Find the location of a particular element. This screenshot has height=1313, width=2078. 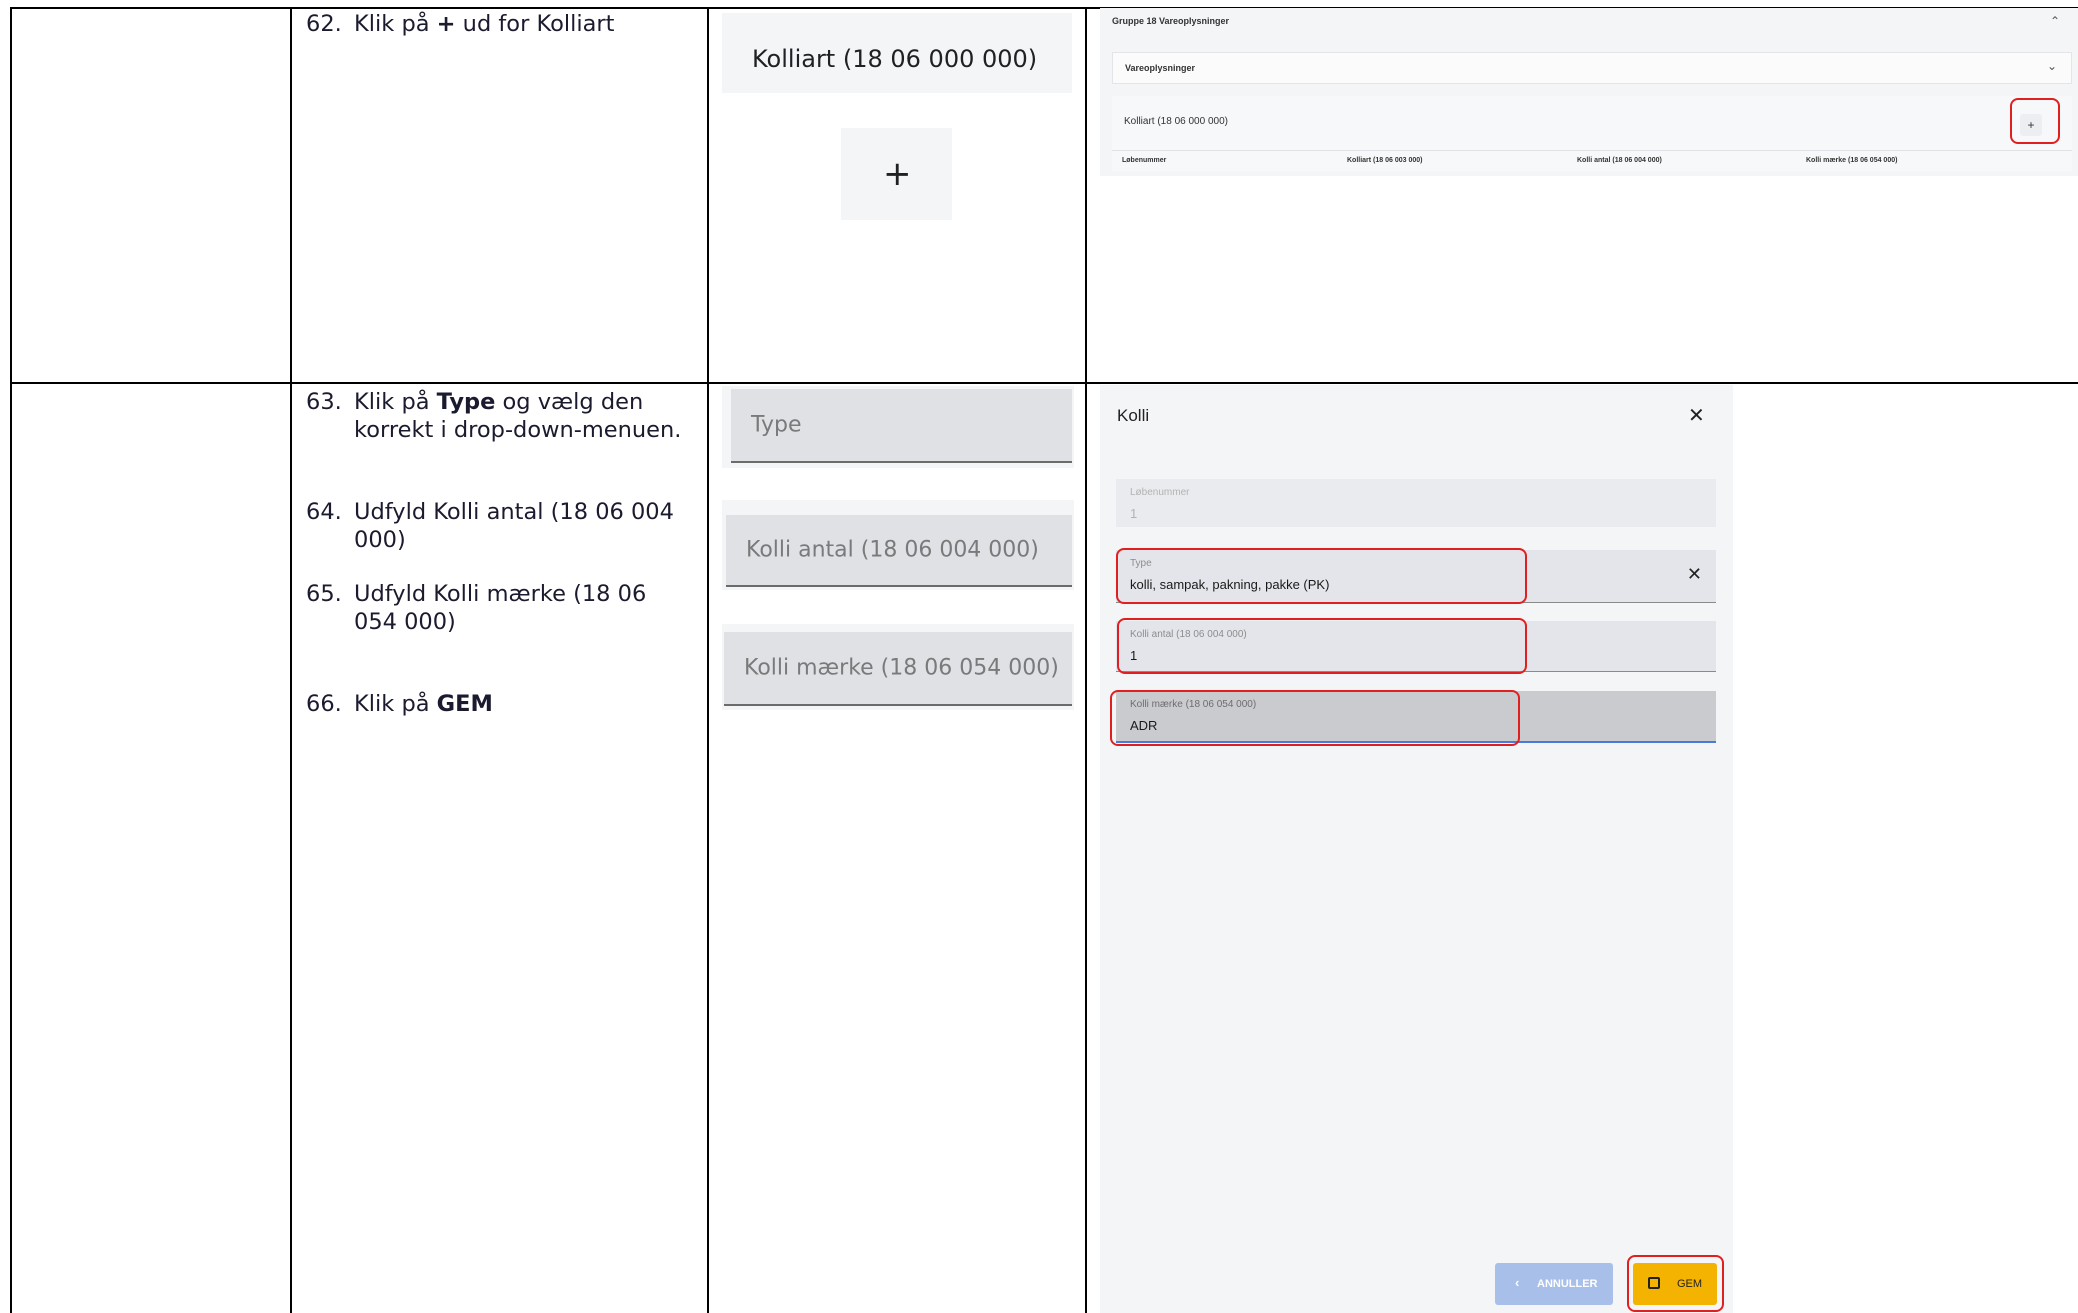

zoom-plus-button: + is located at coordinates (896, 174).